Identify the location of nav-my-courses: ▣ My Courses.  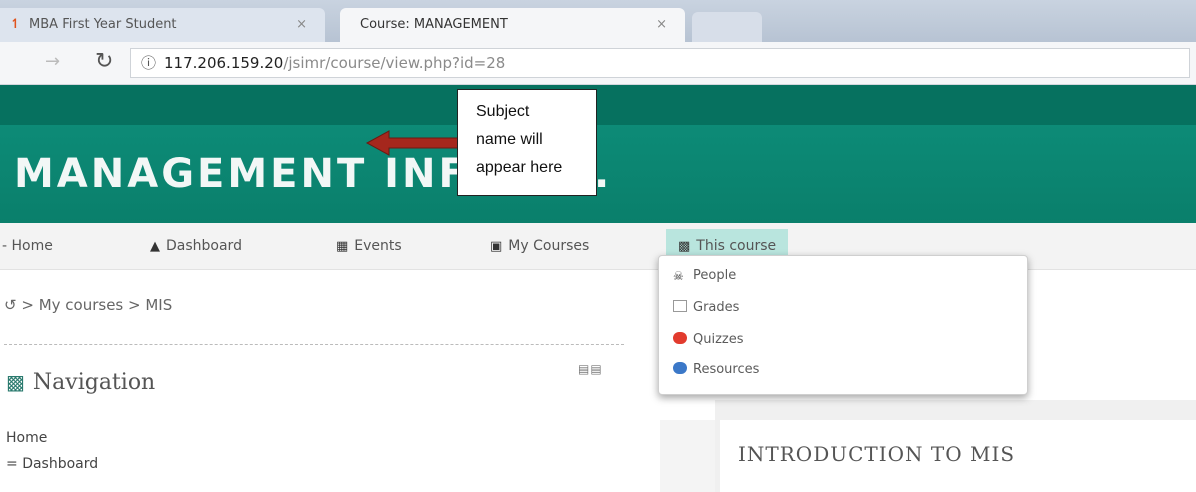
(539, 246).